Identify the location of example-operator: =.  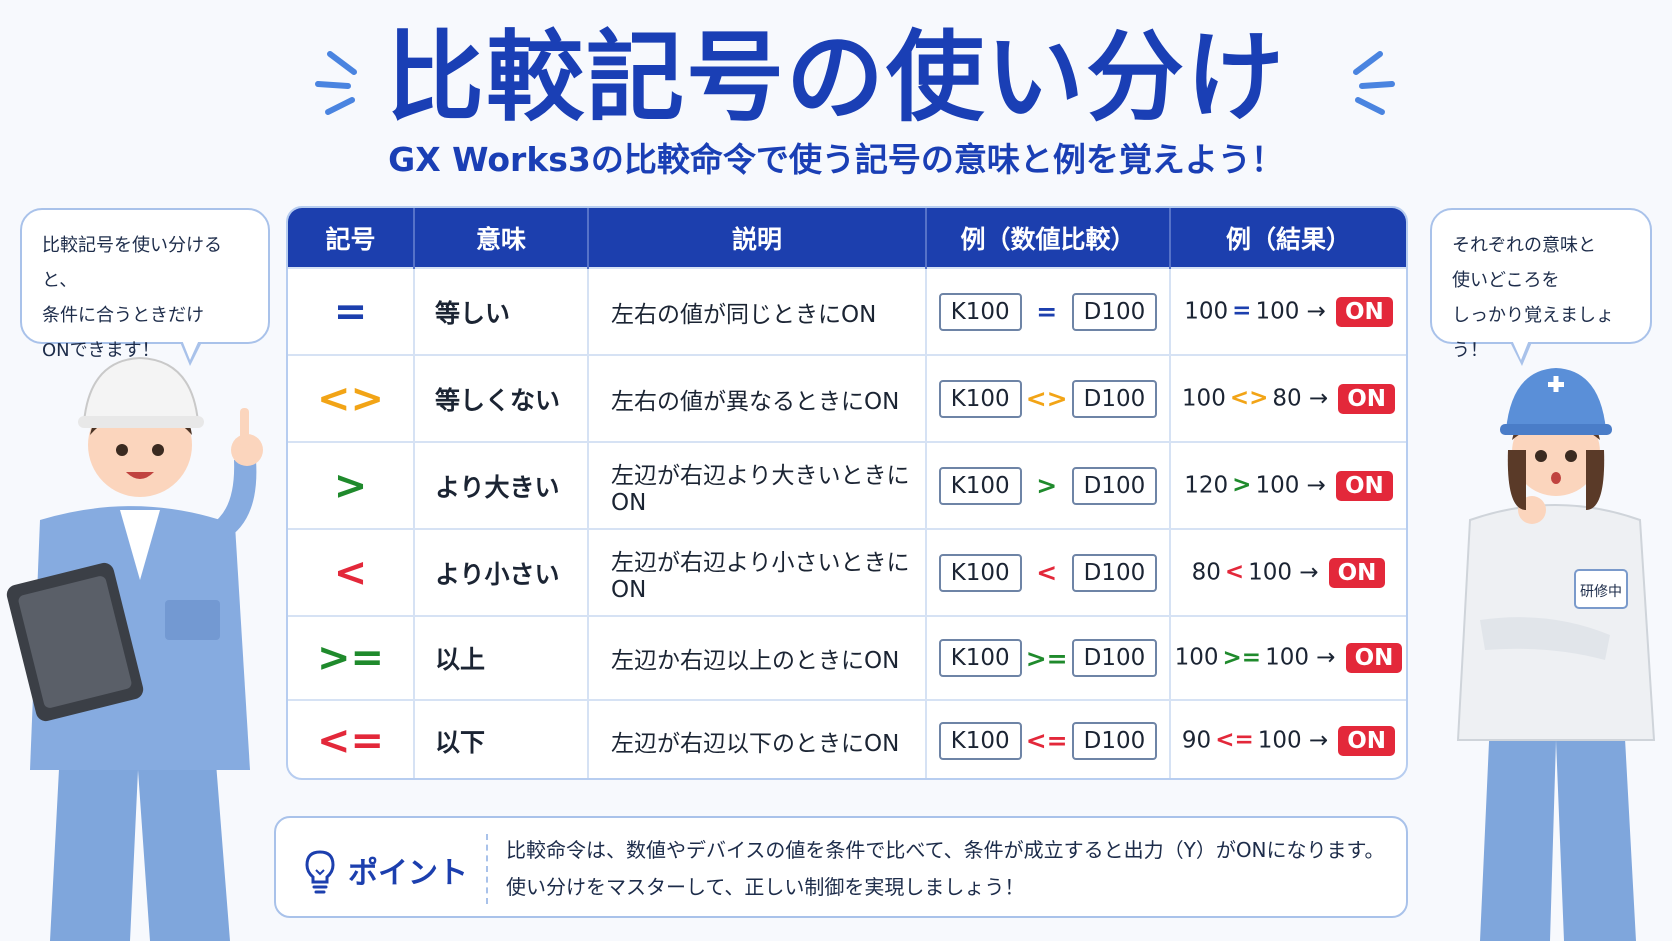
(1047, 311).